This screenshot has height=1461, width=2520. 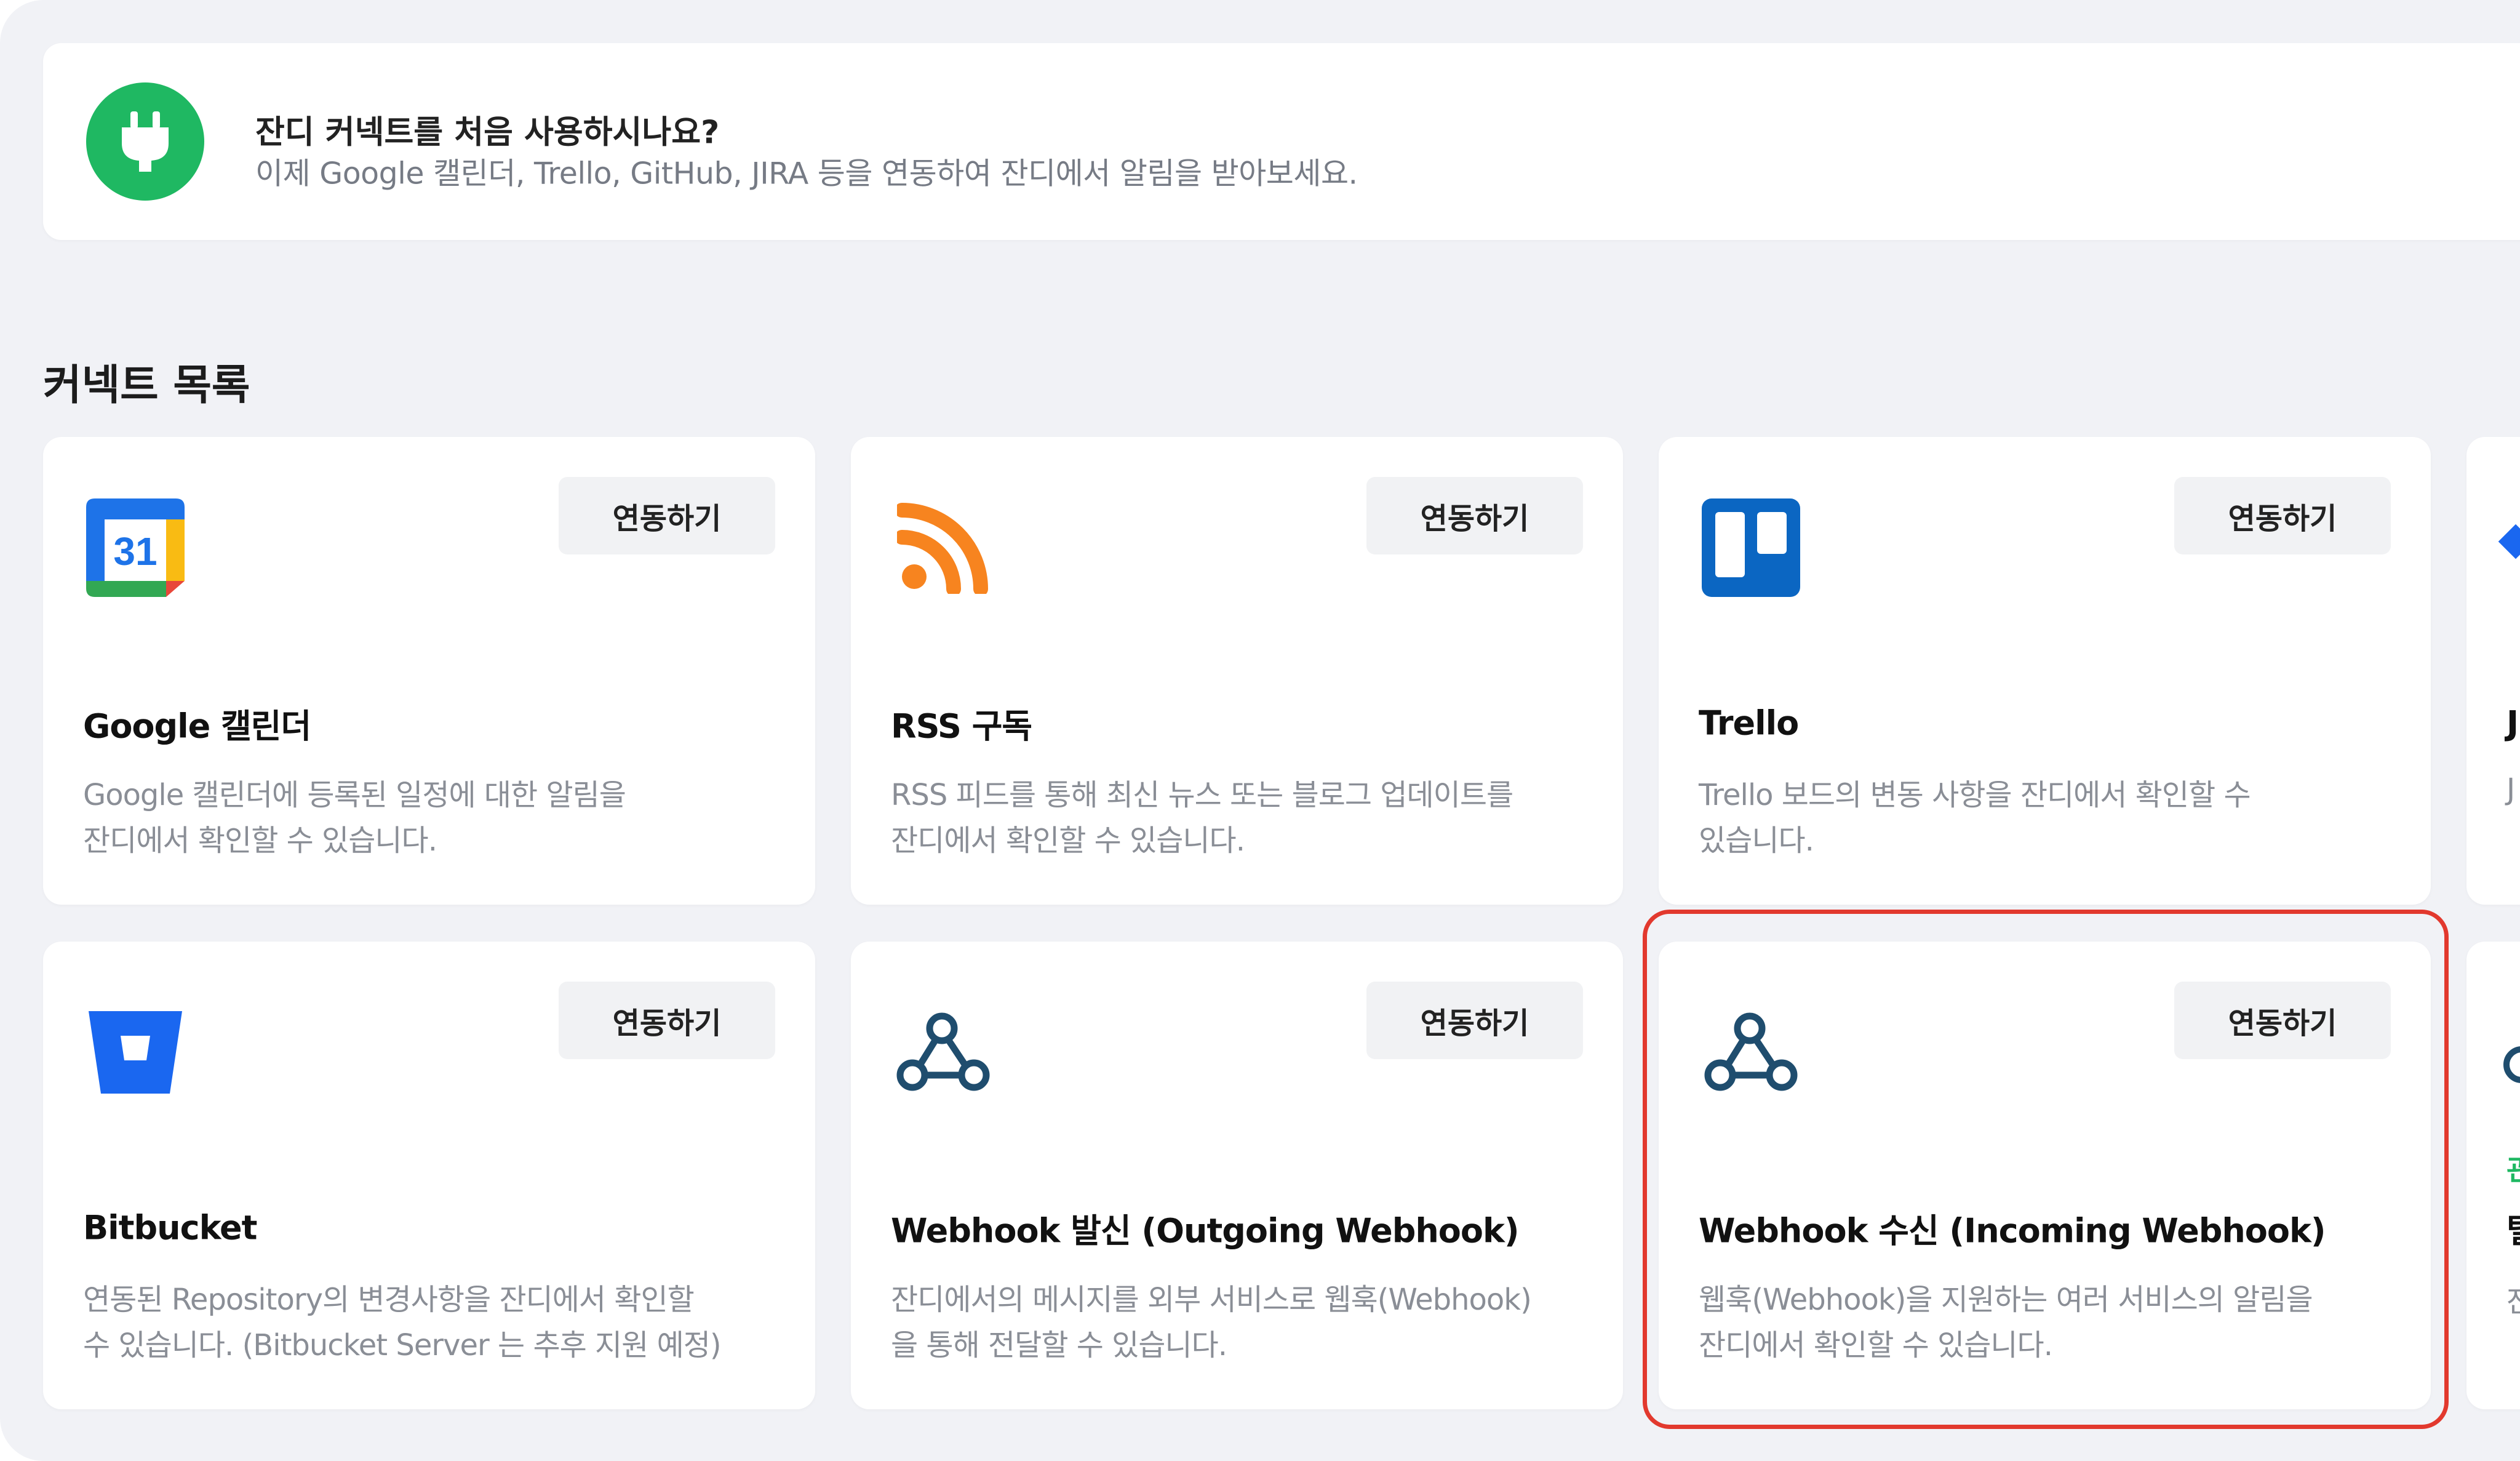 I want to click on banner-title: 잔디 커넥트를 처음 사용하시나요?, so click(x=487, y=132).